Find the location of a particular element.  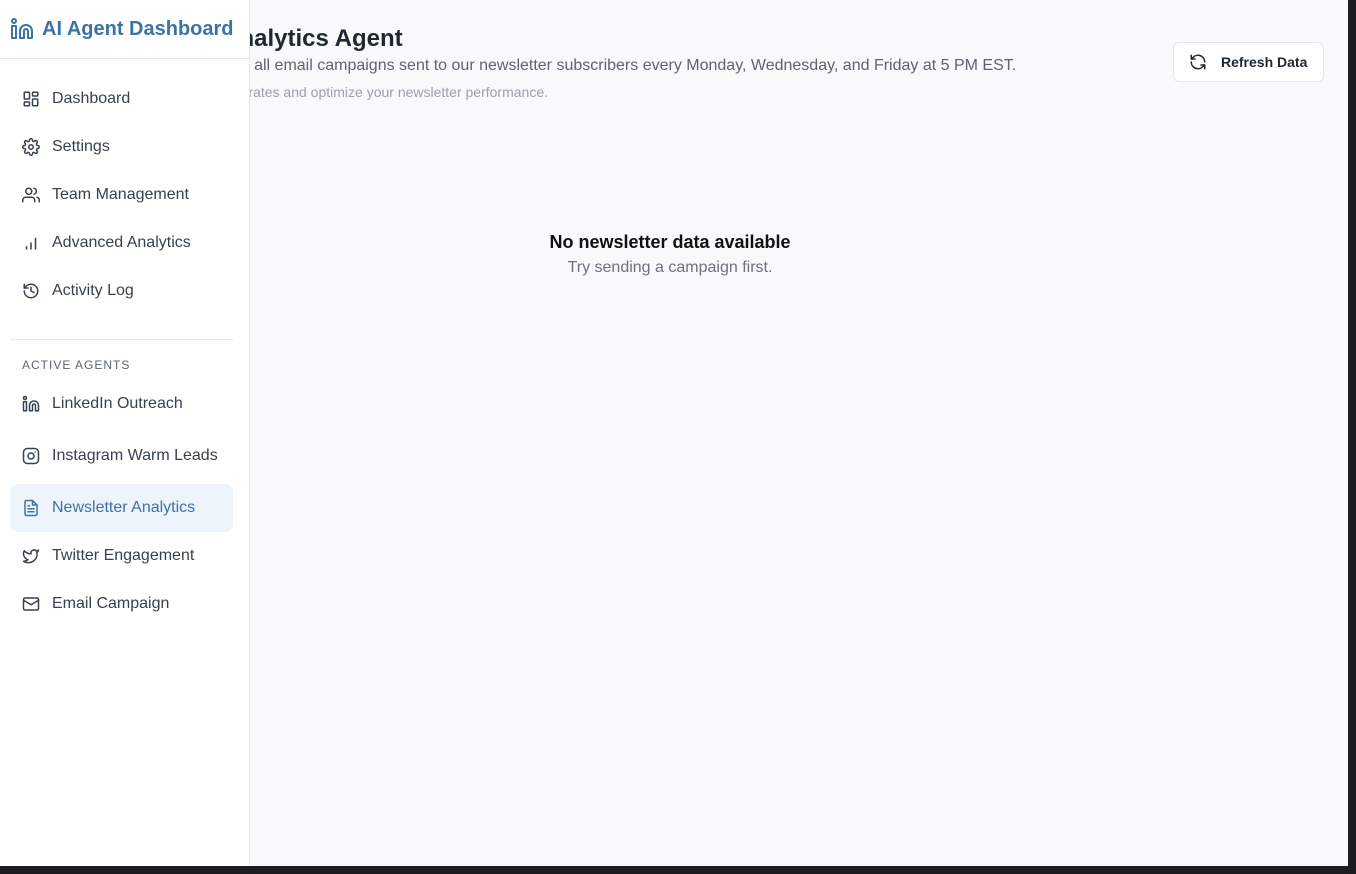

refresh-data-button: Refresh Data is located at coordinates (1248, 62).